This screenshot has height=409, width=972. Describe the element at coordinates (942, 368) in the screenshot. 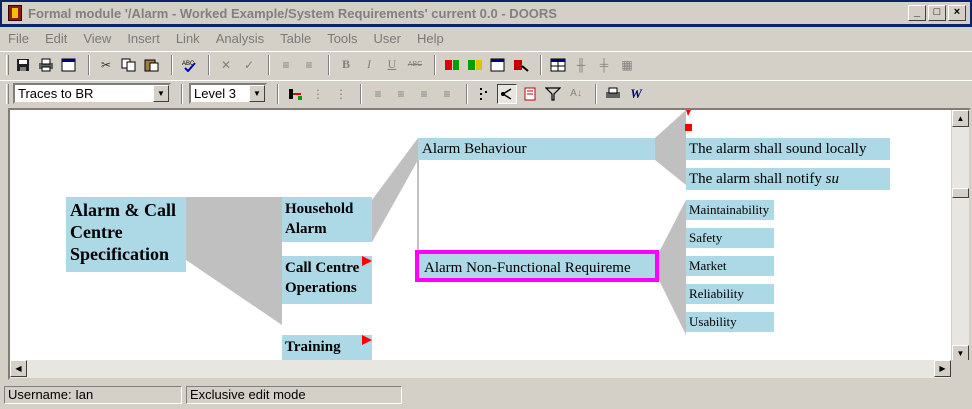

I see `scroll-right-icon: ▶` at that location.